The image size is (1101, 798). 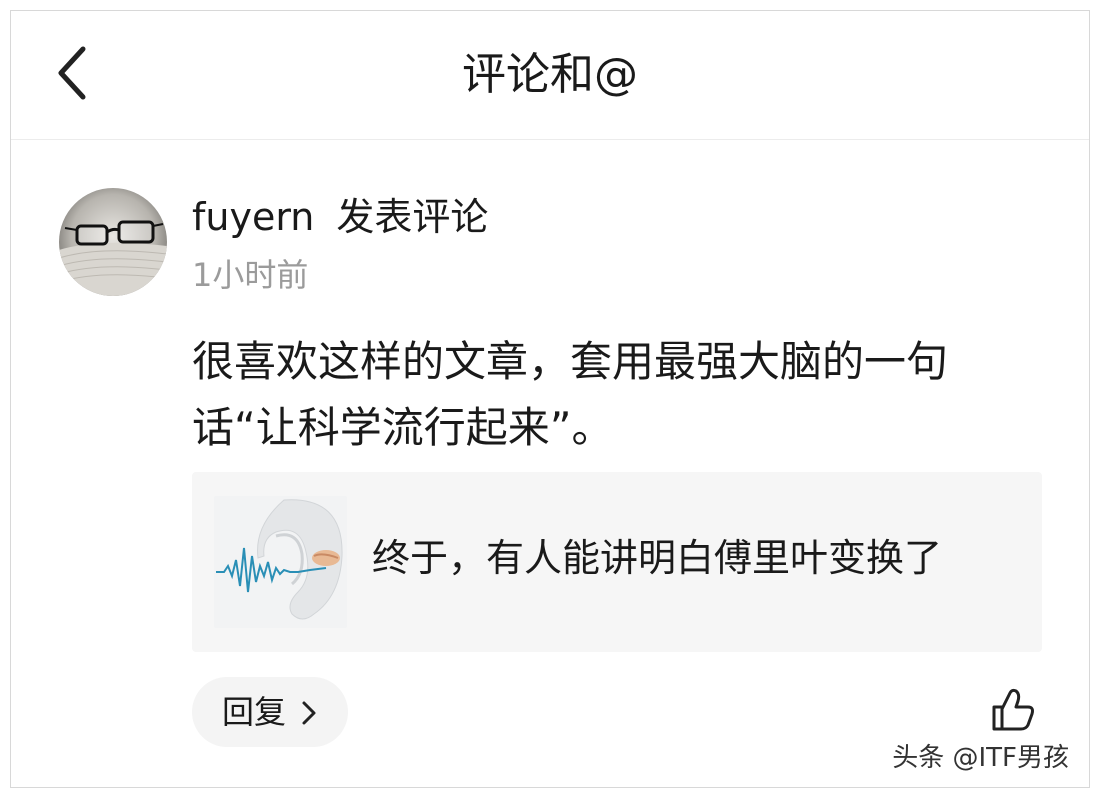 I want to click on thumbs-up-icon, so click(x=1013, y=709).